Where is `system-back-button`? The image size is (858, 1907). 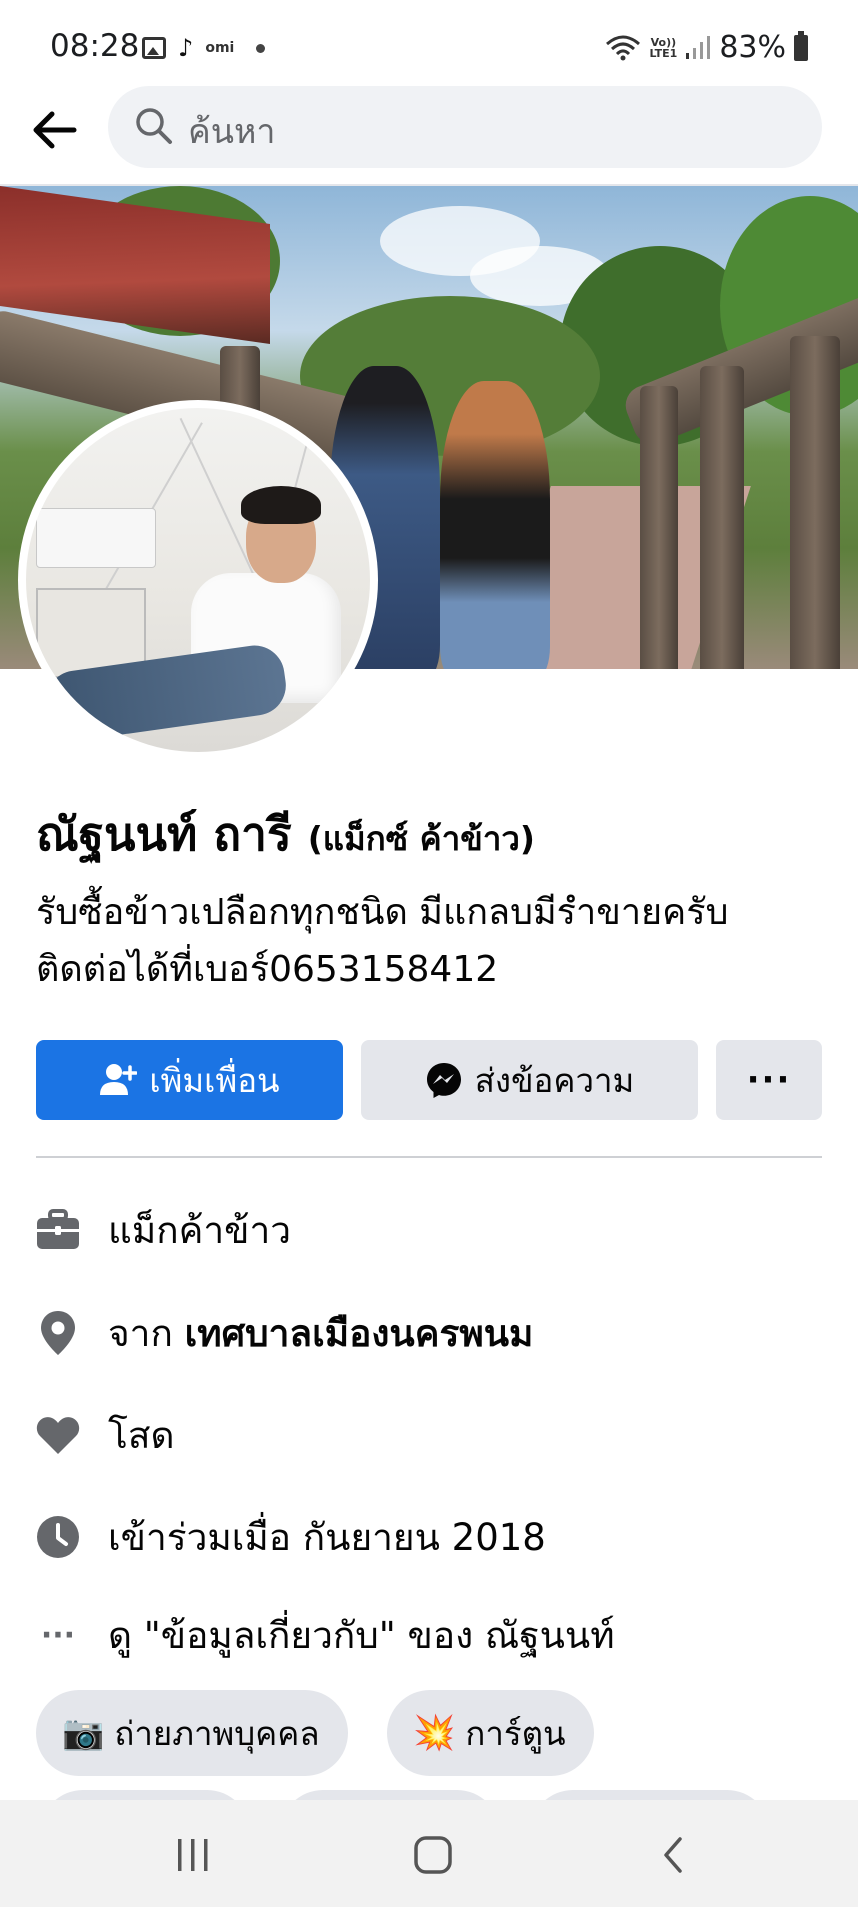
system-back-button is located at coordinates (673, 1855).